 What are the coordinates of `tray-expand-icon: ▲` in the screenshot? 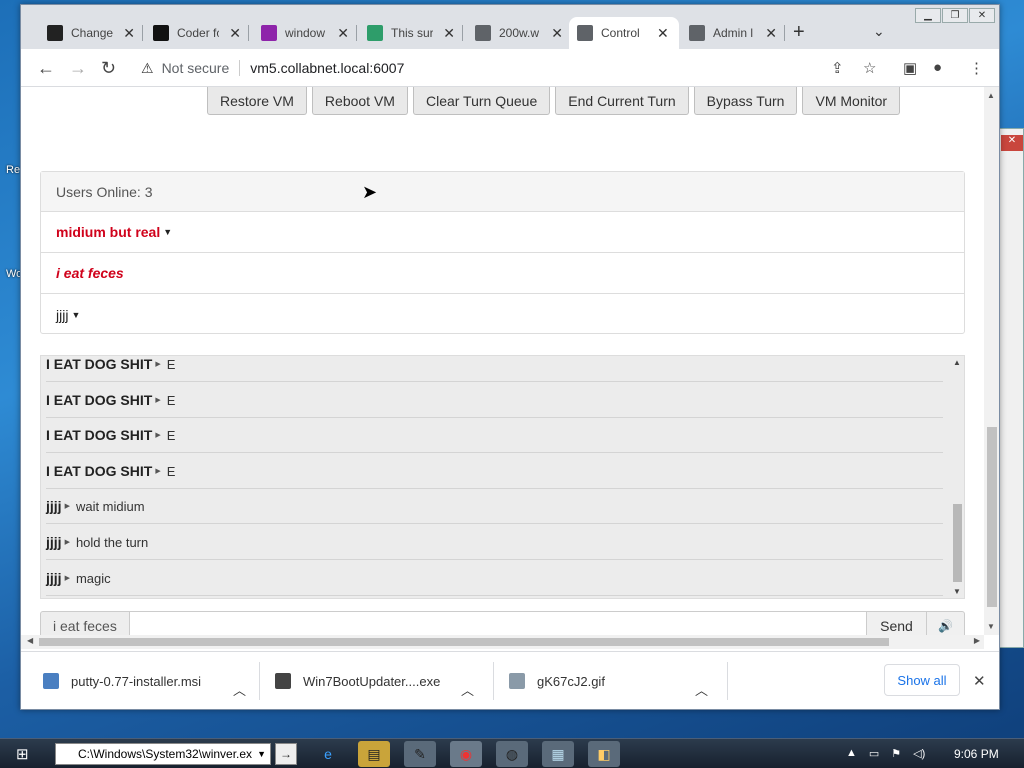 It's located at (851, 753).